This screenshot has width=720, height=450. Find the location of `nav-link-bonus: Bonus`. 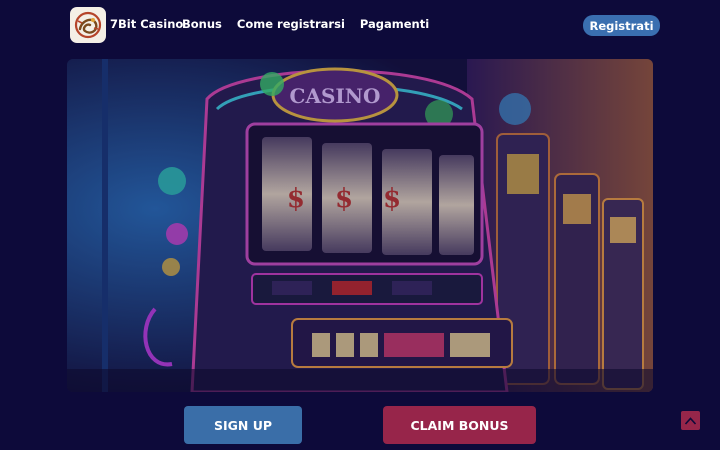

nav-link-bonus: Bonus is located at coordinates (202, 24).